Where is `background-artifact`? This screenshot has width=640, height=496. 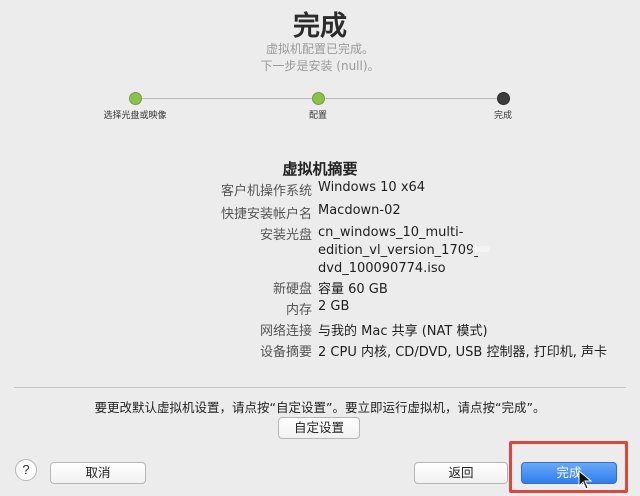
background-artifact is located at coordinates (481, 249).